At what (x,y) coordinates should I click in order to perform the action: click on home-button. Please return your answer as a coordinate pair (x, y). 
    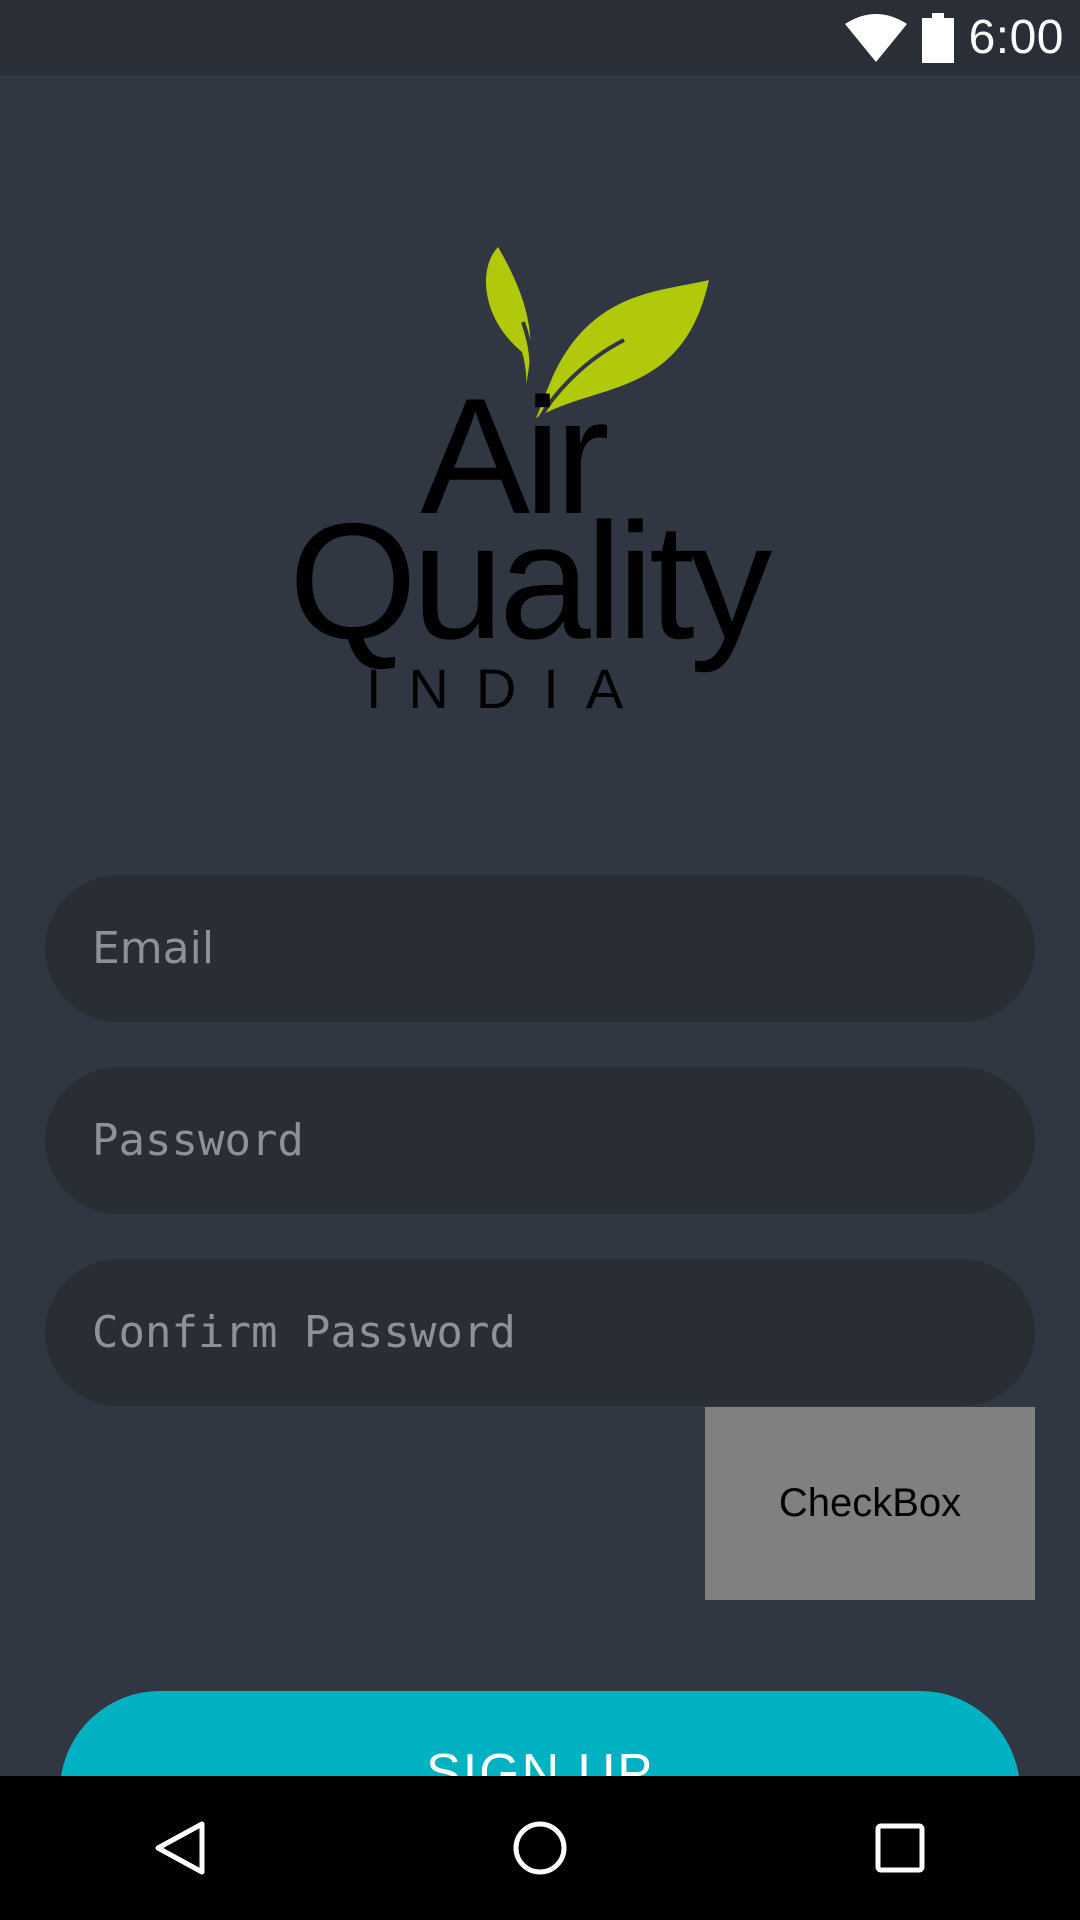
    Looking at the image, I should click on (540, 1848).